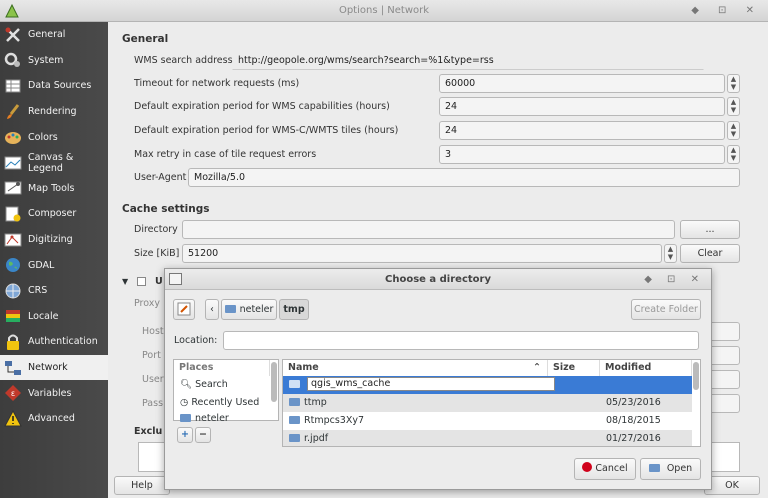  I want to click on sidebar-item-authentication: Authentication, so click(54, 342).